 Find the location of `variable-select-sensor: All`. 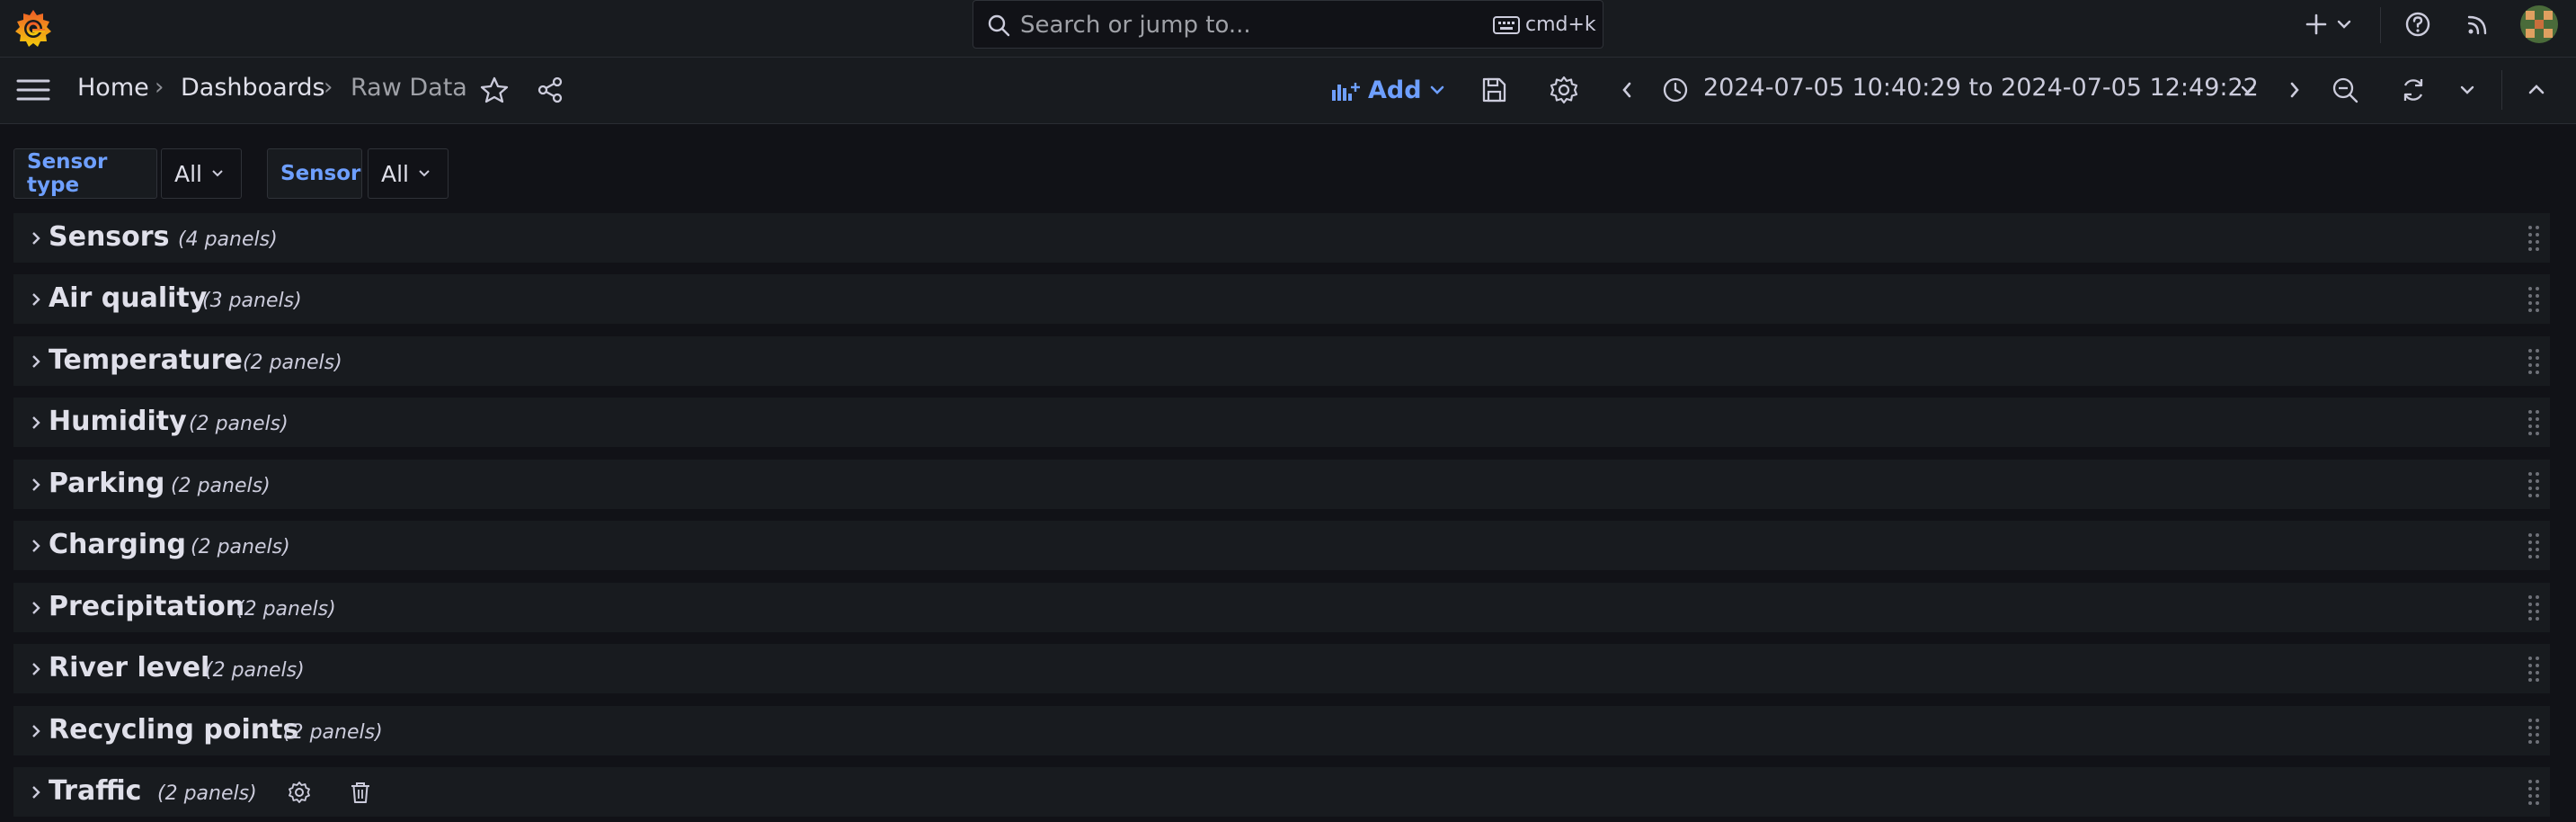

variable-select-sensor: All is located at coordinates (408, 173).